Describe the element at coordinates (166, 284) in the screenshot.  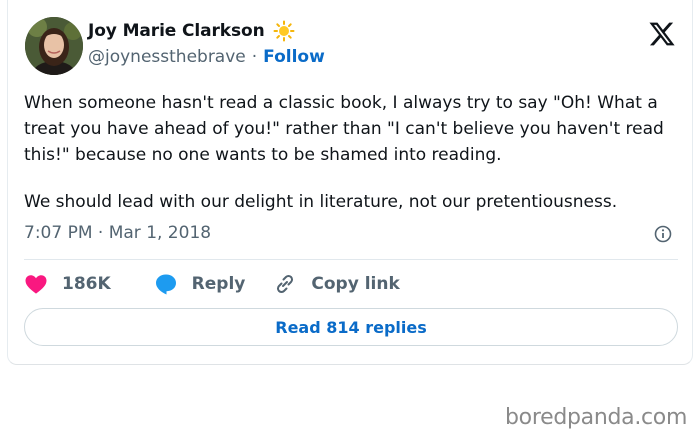
I see `reply-bubble-icon` at that location.